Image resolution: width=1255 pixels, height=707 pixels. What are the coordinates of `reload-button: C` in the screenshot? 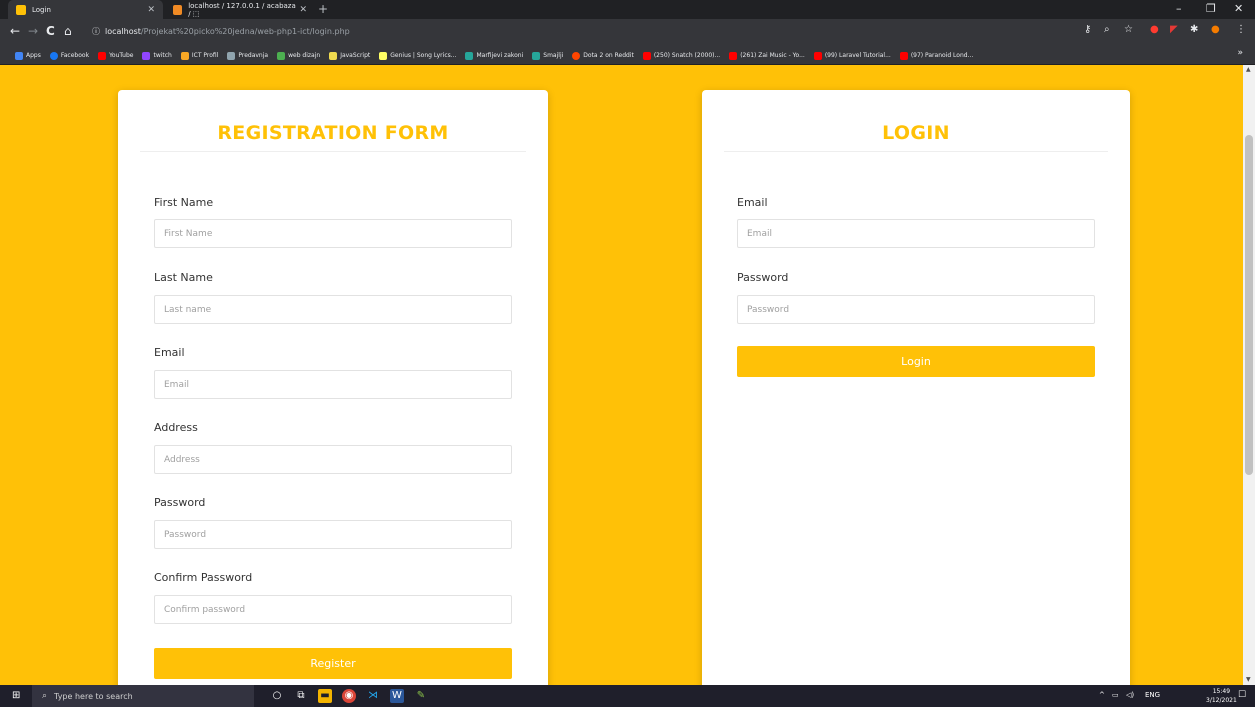 It's located at (50, 31).